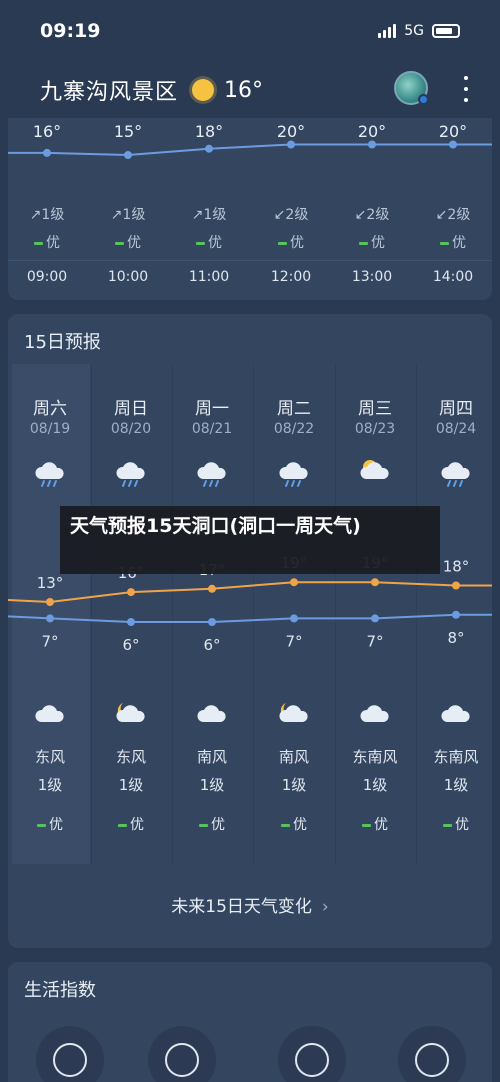 The width and height of the screenshot is (500, 1082). What do you see at coordinates (50, 409) in the screenshot?
I see `day-name: 周六` at bounding box center [50, 409].